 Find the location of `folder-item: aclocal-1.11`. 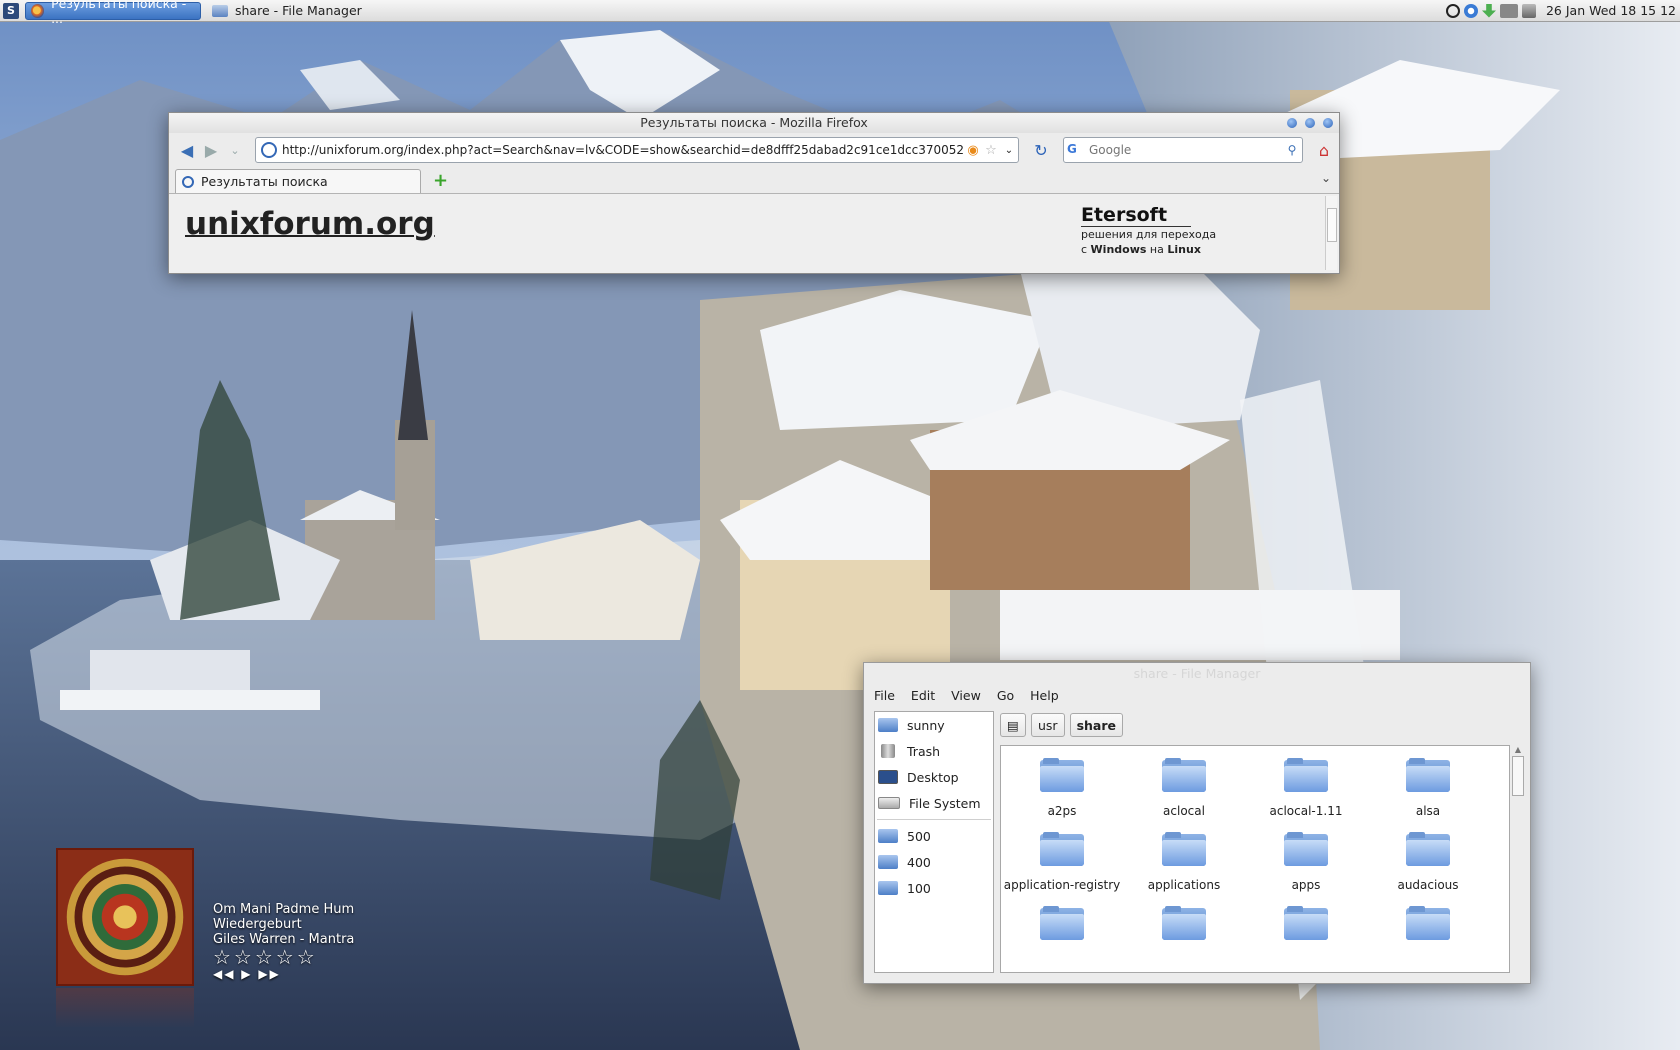

folder-item: aclocal-1.11 is located at coordinates (1306, 788).